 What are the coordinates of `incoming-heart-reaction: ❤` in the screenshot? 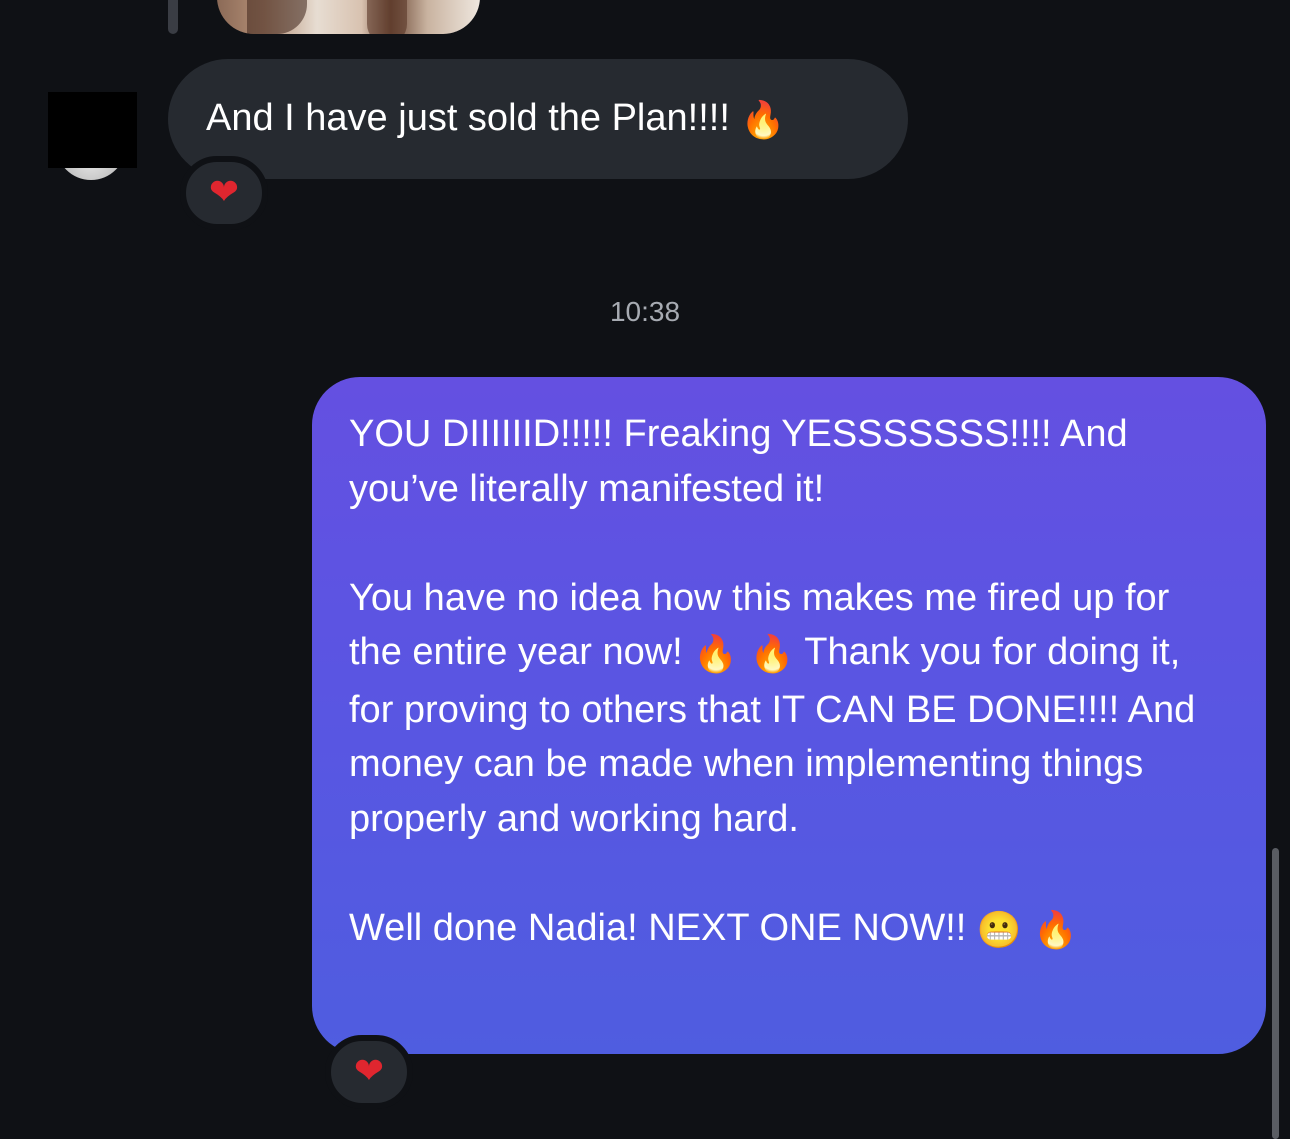 It's located at (224, 193).